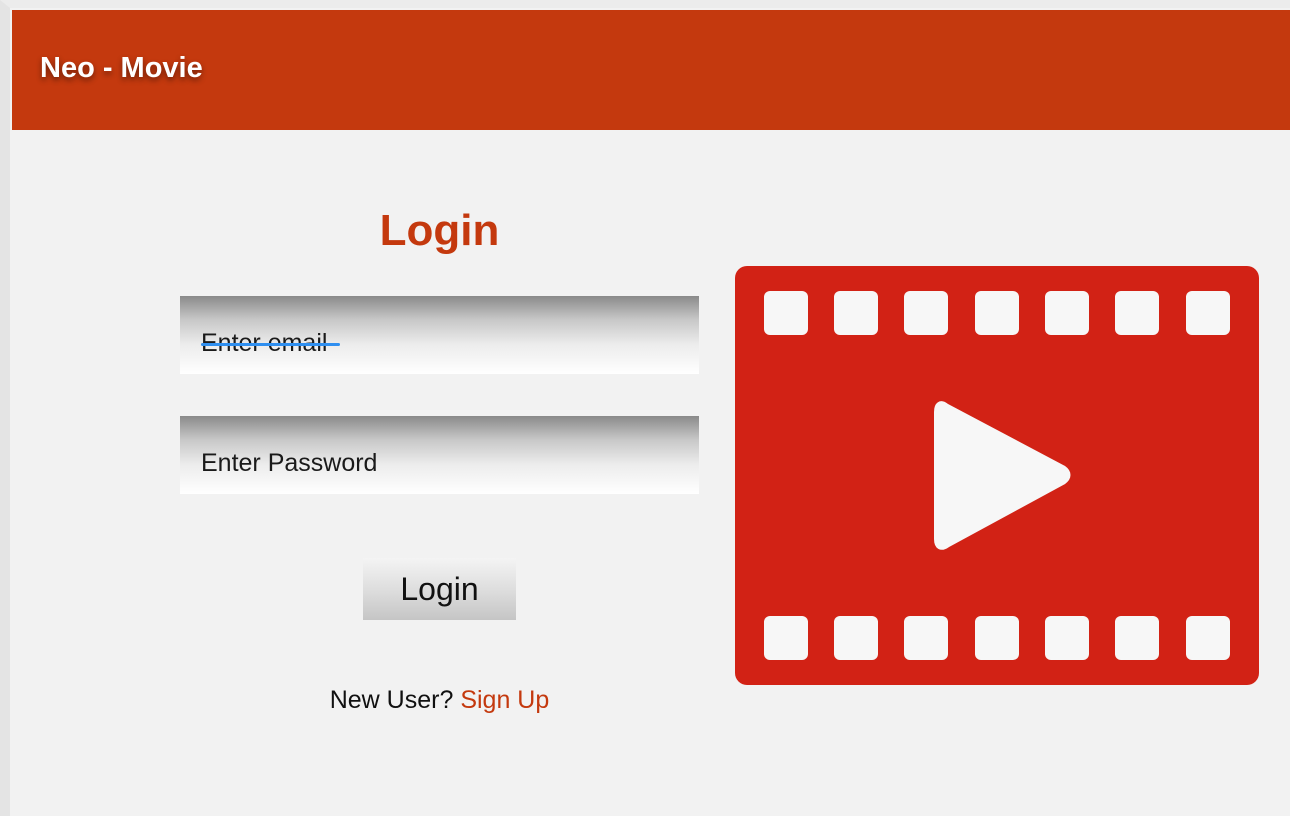 The image size is (1290, 816). What do you see at coordinates (391, 700) in the screenshot?
I see `new-user-text: New User?` at bounding box center [391, 700].